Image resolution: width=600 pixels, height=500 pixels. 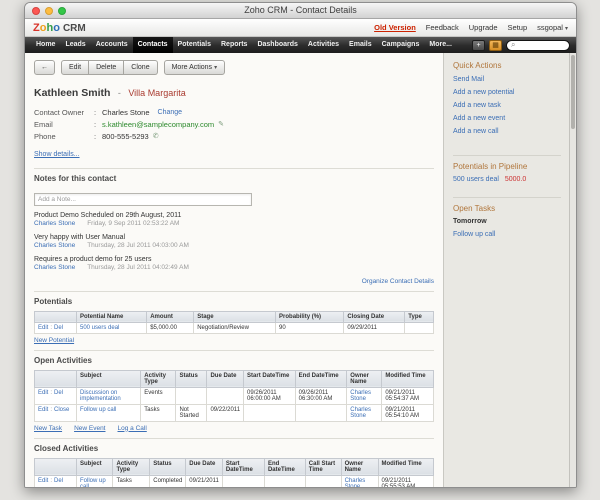 What do you see at coordinates (152, 45) in the screenshot?
I see `nav-item-contacts: Contacts` at bounding box center [152, 45].